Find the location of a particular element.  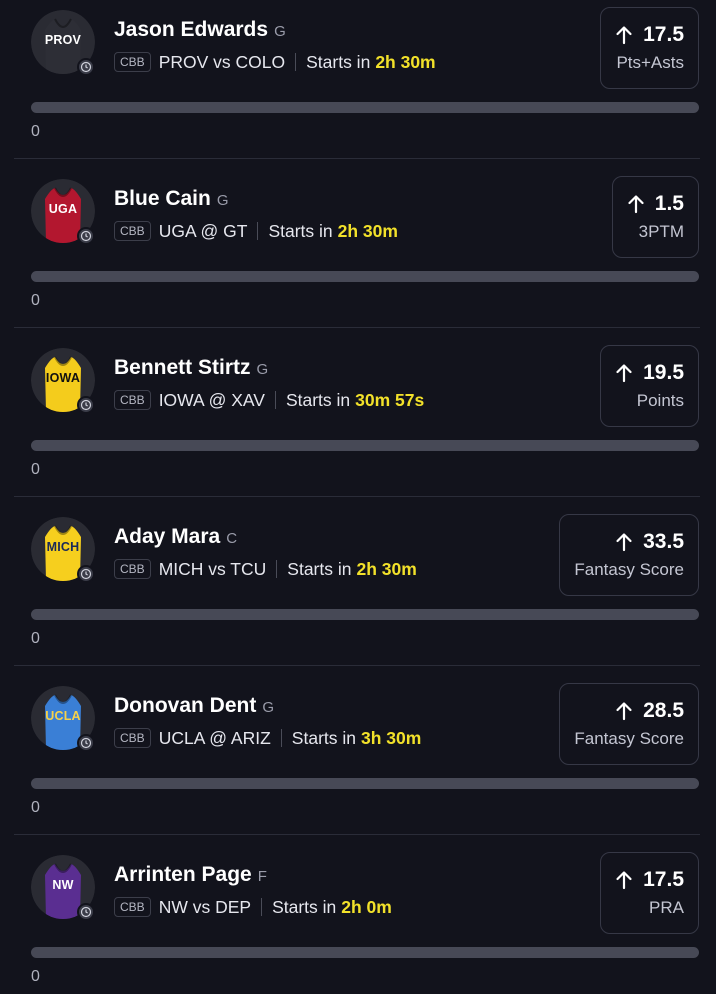

player-name: Aday Mara C is located at coordinates (175, 537).